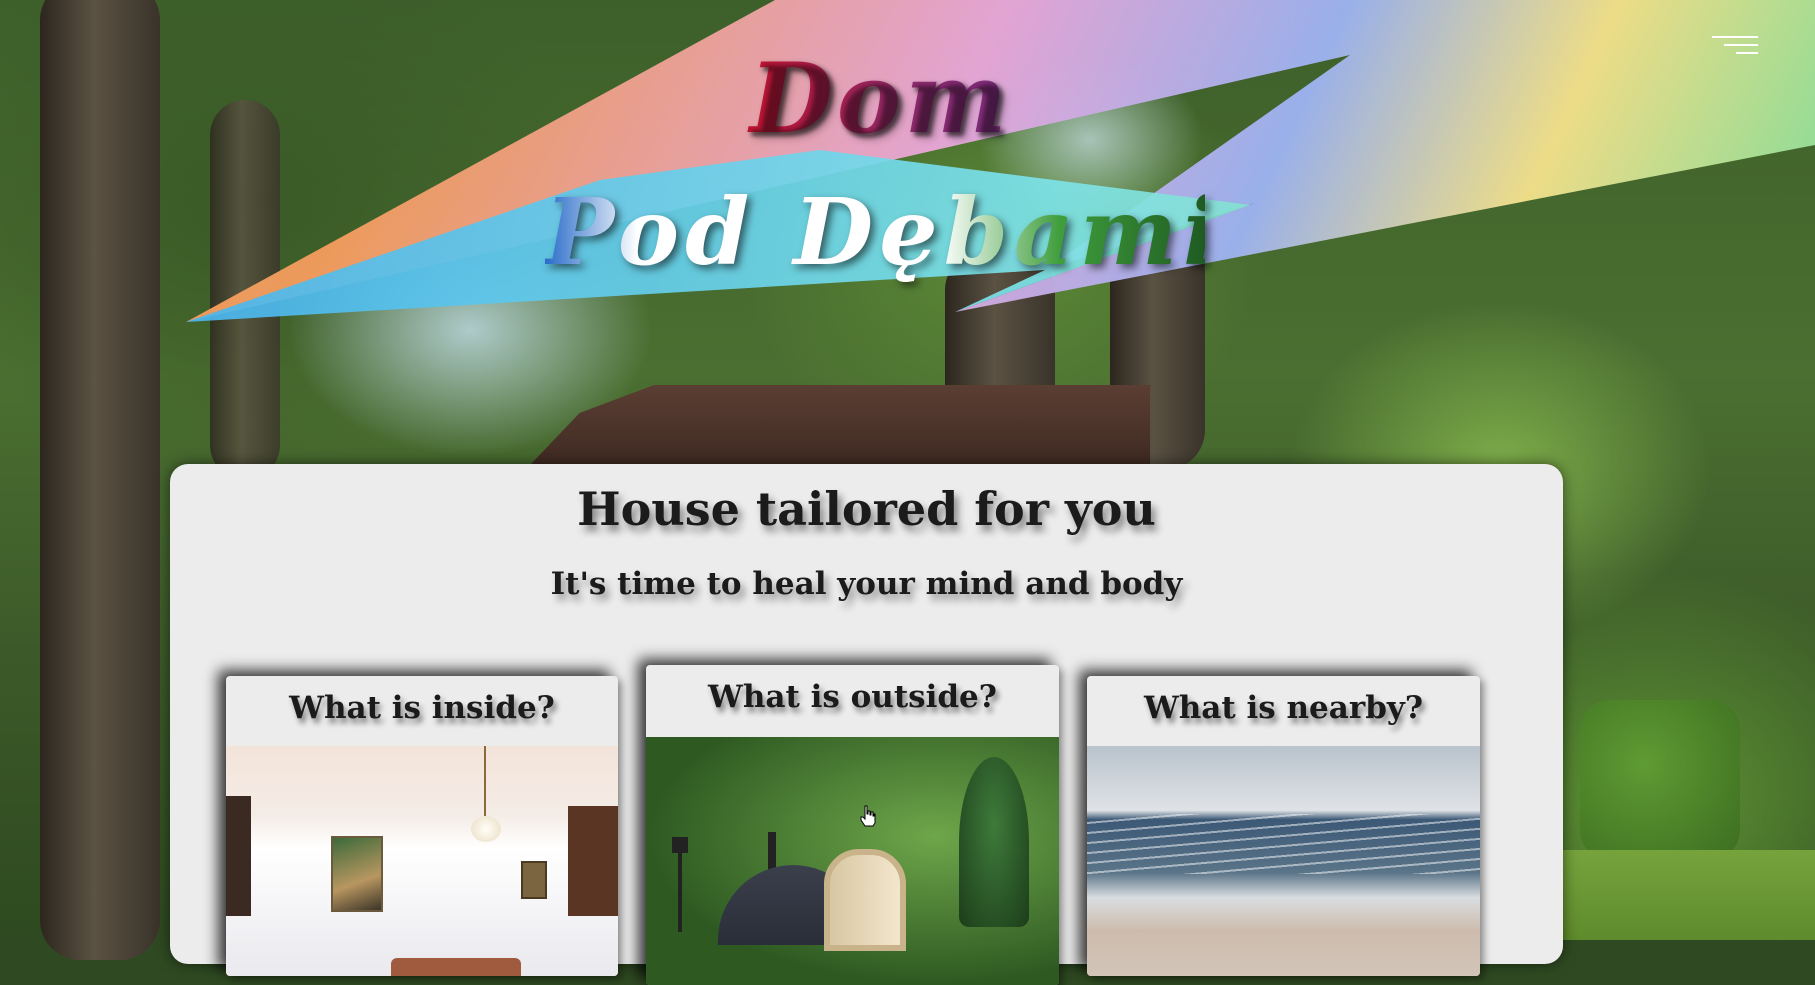 This screenshot has height=985, width=1815. What do you see at coordinates (866, 509) in the screenshot?
I see `page-title: House tailored for you` at bounding box center [866, 509].